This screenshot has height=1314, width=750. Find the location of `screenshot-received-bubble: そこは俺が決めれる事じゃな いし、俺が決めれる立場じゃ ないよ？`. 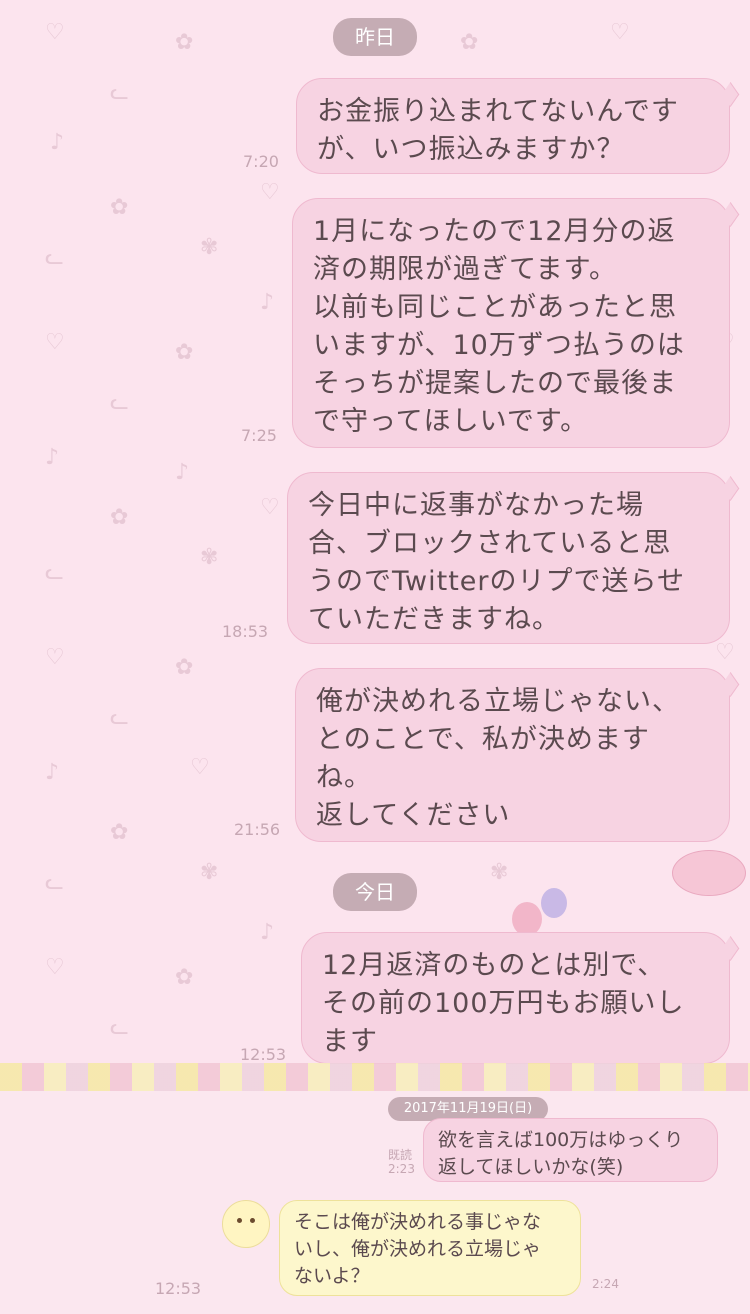

screenshot-received-bubble: そこは俺が決めれる事じゃな いし、俺が決めれる立場じゃ ないよ？ is located at coordinates (430, 1248).